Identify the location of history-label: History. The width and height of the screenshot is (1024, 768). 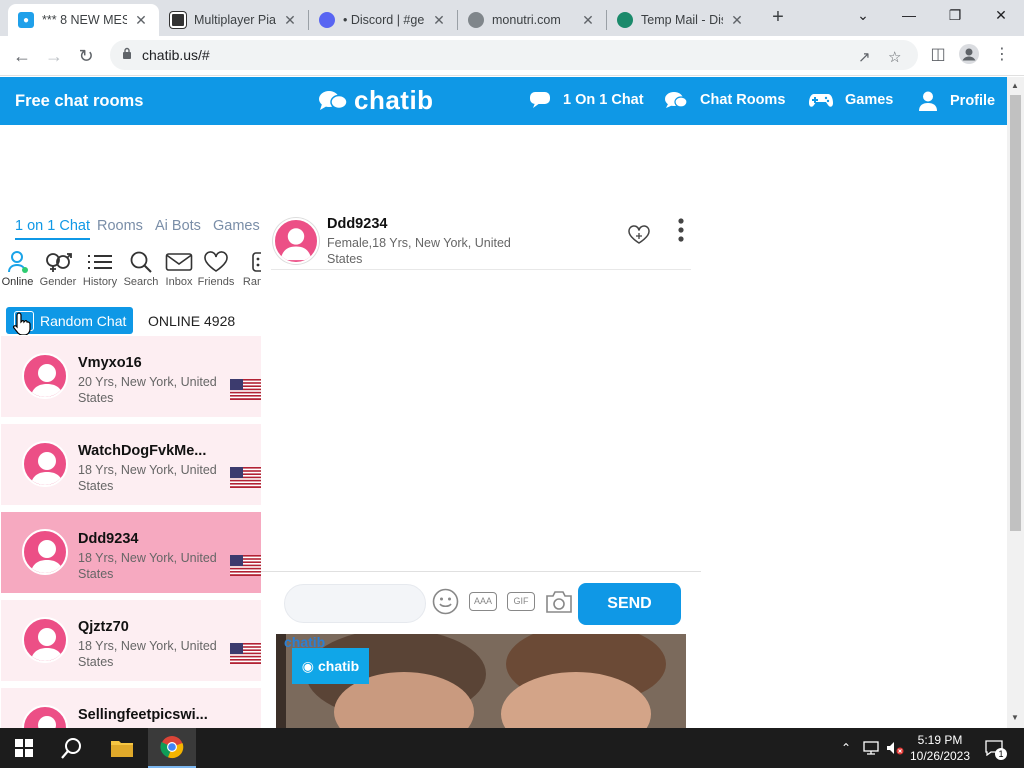
(100, 282).